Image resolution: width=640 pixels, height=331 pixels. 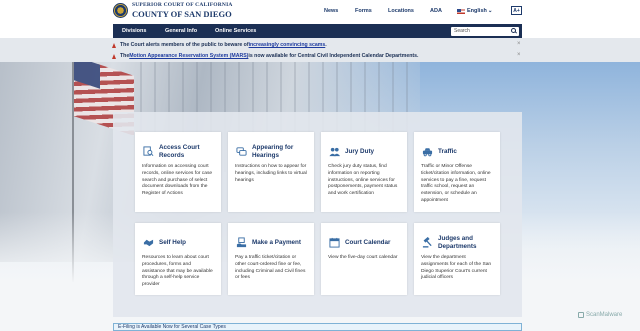 I want to click on text-size-button: A+, so click(x=516, y=10).